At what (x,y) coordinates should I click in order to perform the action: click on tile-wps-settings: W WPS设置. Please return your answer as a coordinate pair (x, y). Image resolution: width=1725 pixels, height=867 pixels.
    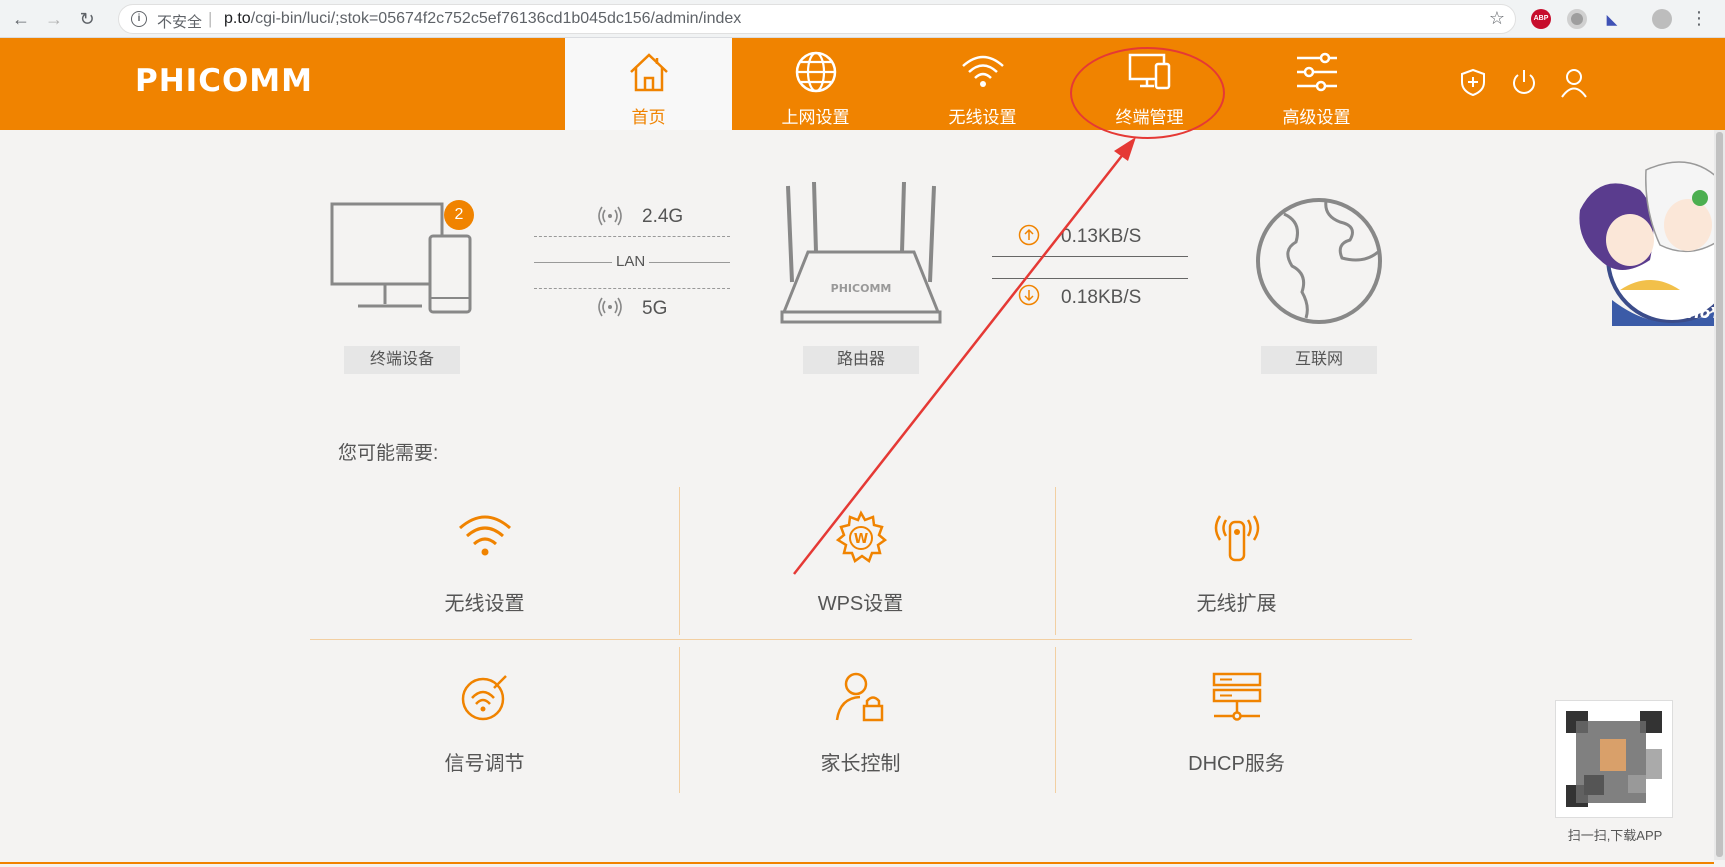
    Looking at the image, I should click on (860, 565).